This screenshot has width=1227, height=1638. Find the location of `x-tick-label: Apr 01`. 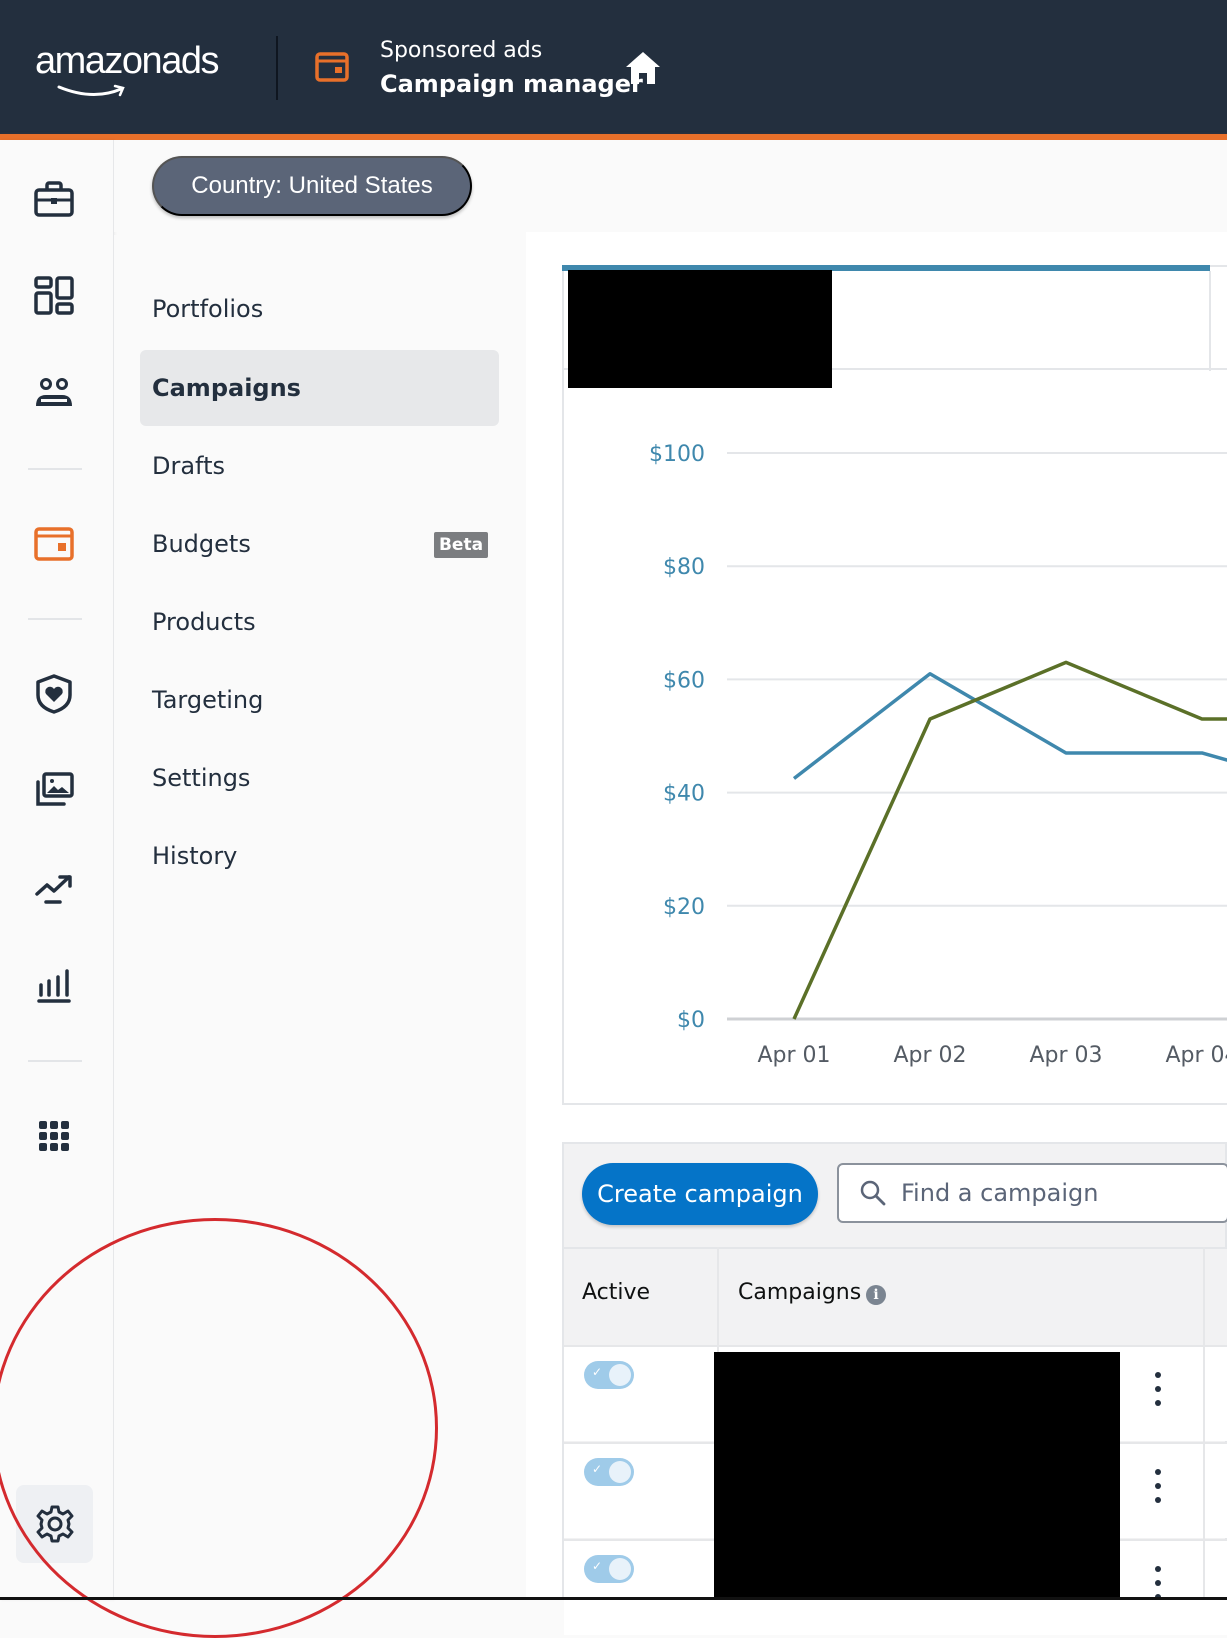

x-tick-label: Apr 01 is located at coordinates (793, 1055).